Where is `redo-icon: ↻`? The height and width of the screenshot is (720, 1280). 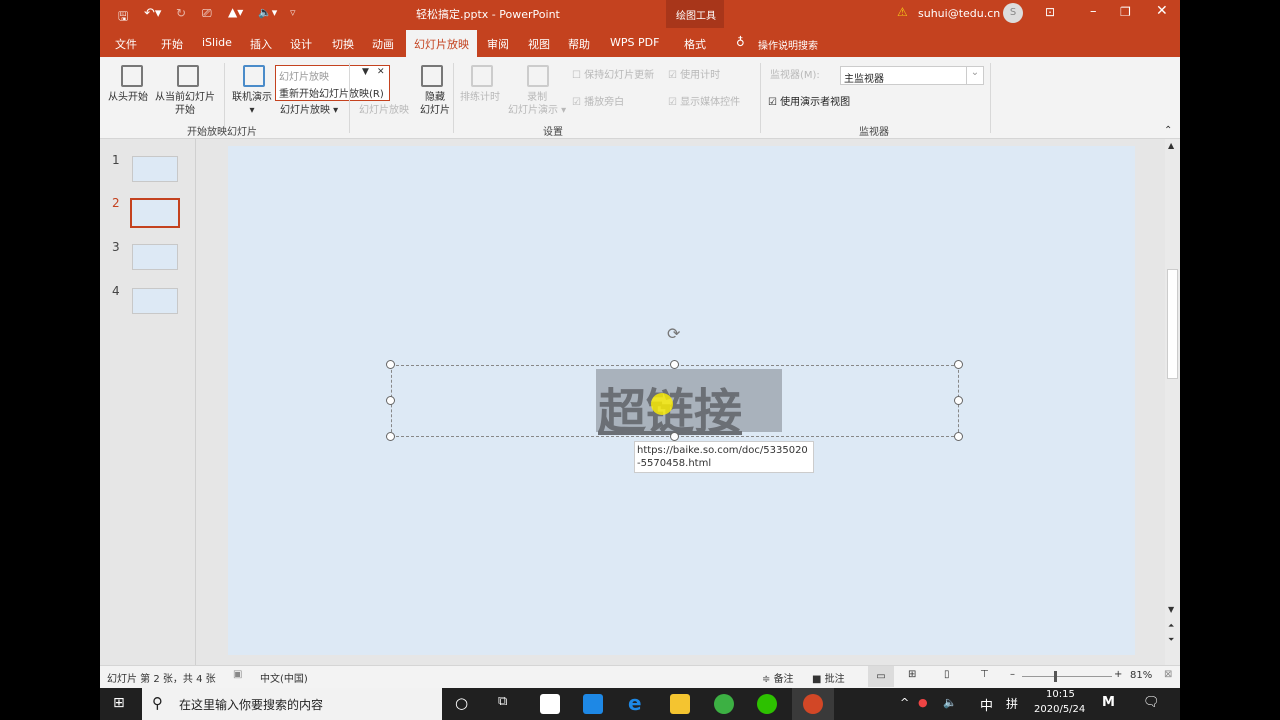 redo-icon: ↻ is located at coordinates (181, 13).